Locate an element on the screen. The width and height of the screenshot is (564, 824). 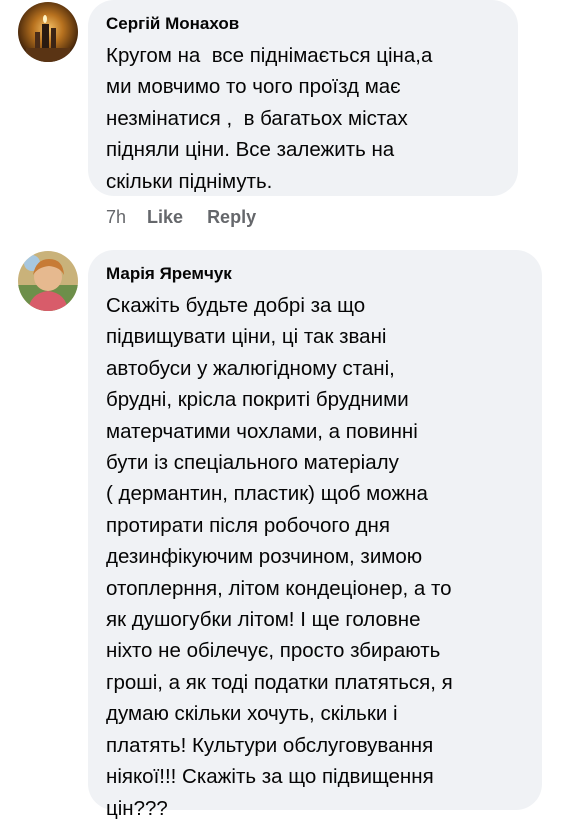
comment-author: Марія Яремчук is located at coordinates (169, 274).